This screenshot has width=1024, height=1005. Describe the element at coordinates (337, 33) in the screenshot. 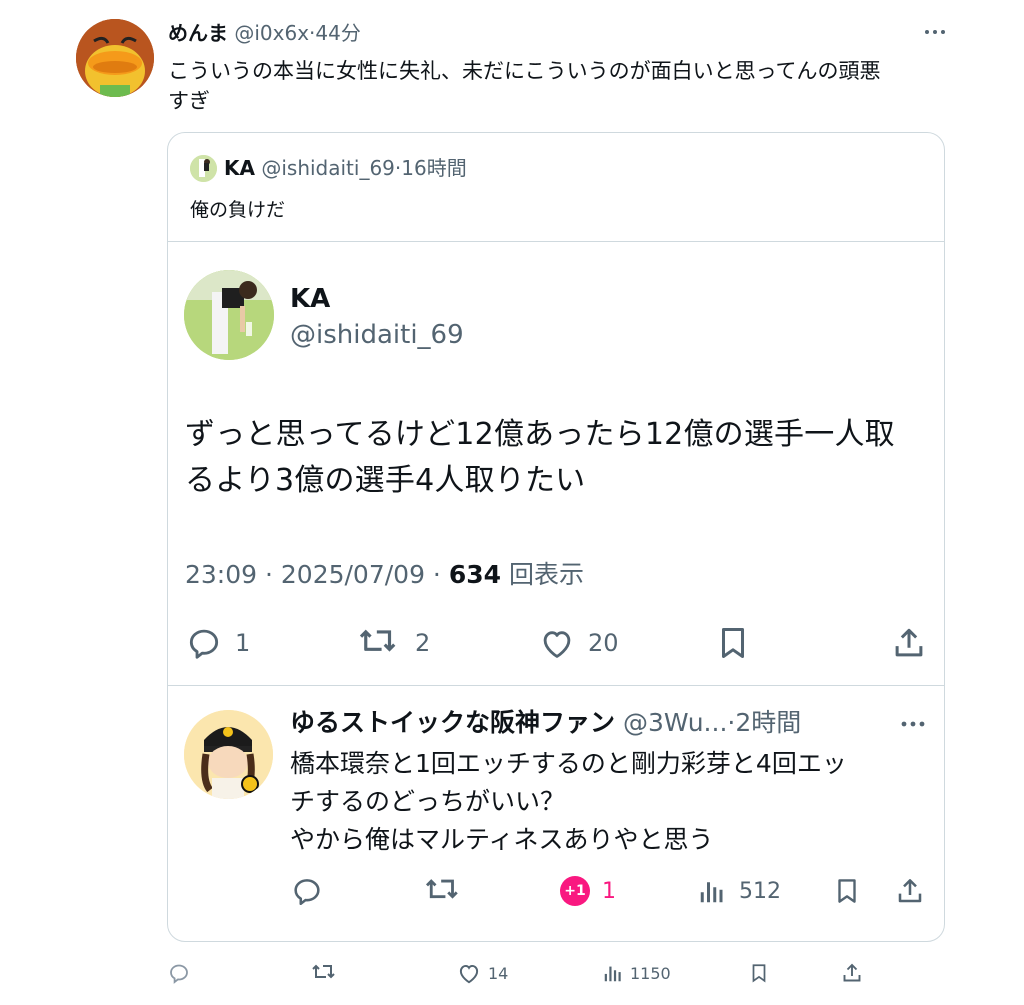

I see `tweet-time: 44分` at that location.